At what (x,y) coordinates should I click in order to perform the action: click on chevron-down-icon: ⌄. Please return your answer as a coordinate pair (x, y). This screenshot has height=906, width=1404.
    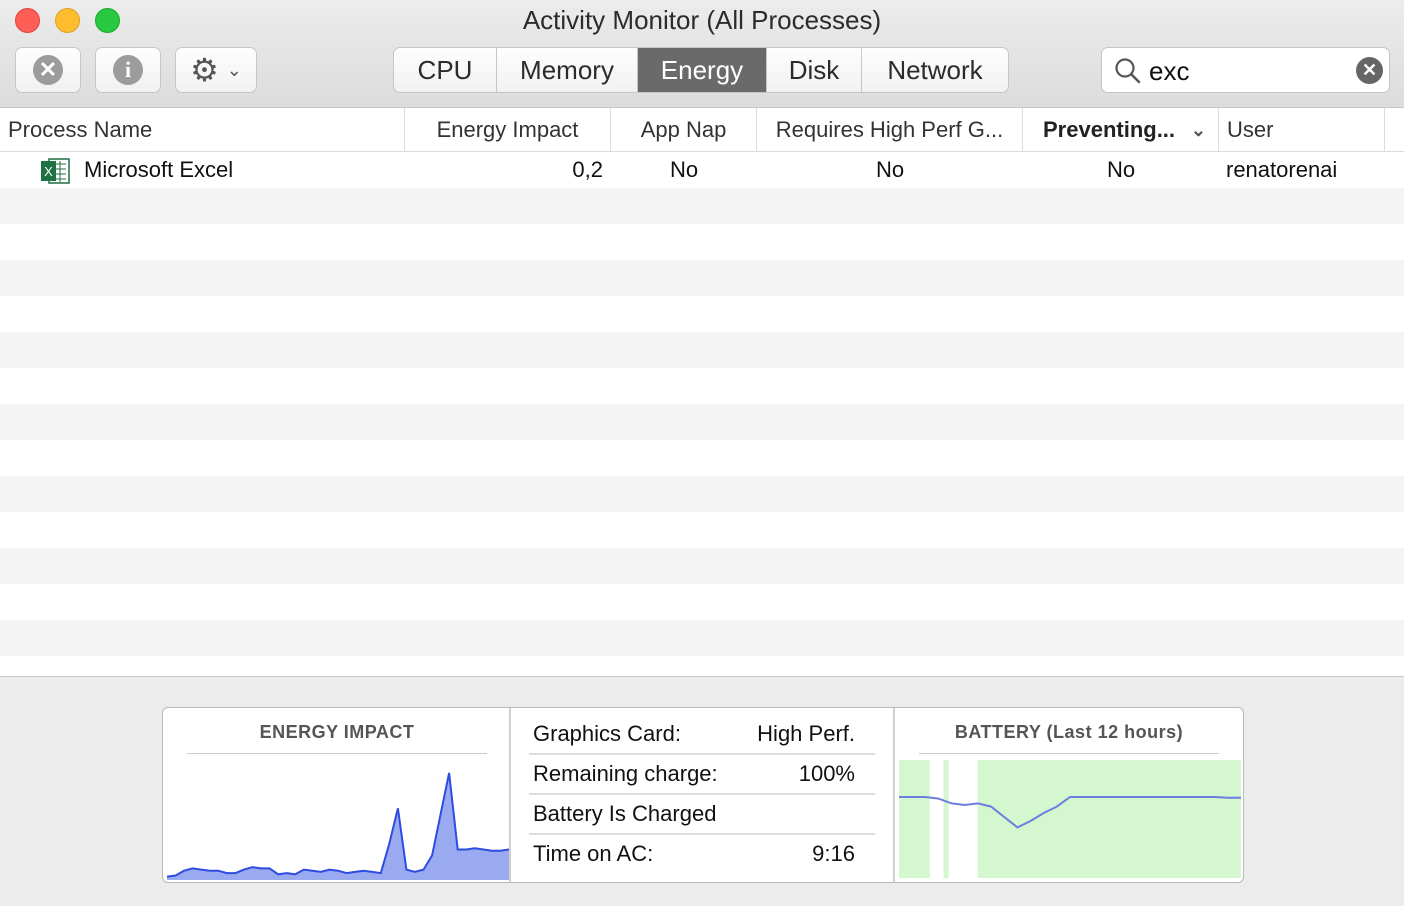
    Looking at the image, I should click on (234, 69).